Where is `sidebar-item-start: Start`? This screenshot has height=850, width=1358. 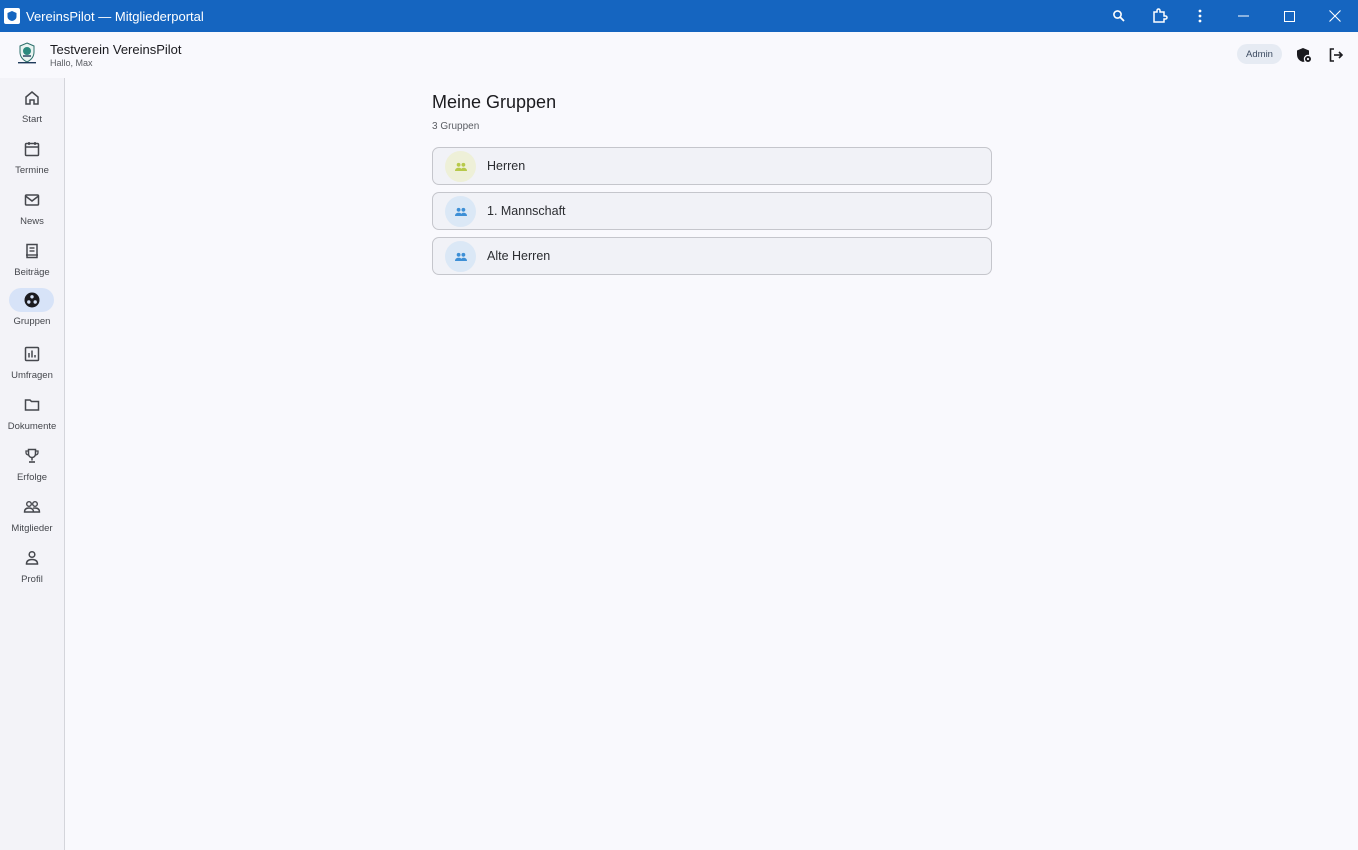
sidebar-item-start: Start is located at coordinates (32, 110).